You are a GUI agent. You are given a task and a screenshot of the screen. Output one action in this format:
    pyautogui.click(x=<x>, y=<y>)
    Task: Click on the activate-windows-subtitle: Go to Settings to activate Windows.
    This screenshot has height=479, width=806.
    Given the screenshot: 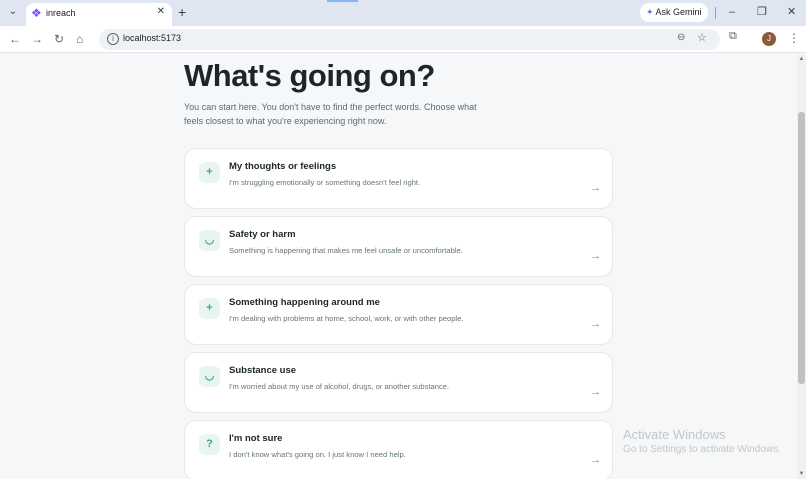 What is the action you would take?
    pyautogui.click(x=702, y=449)
    